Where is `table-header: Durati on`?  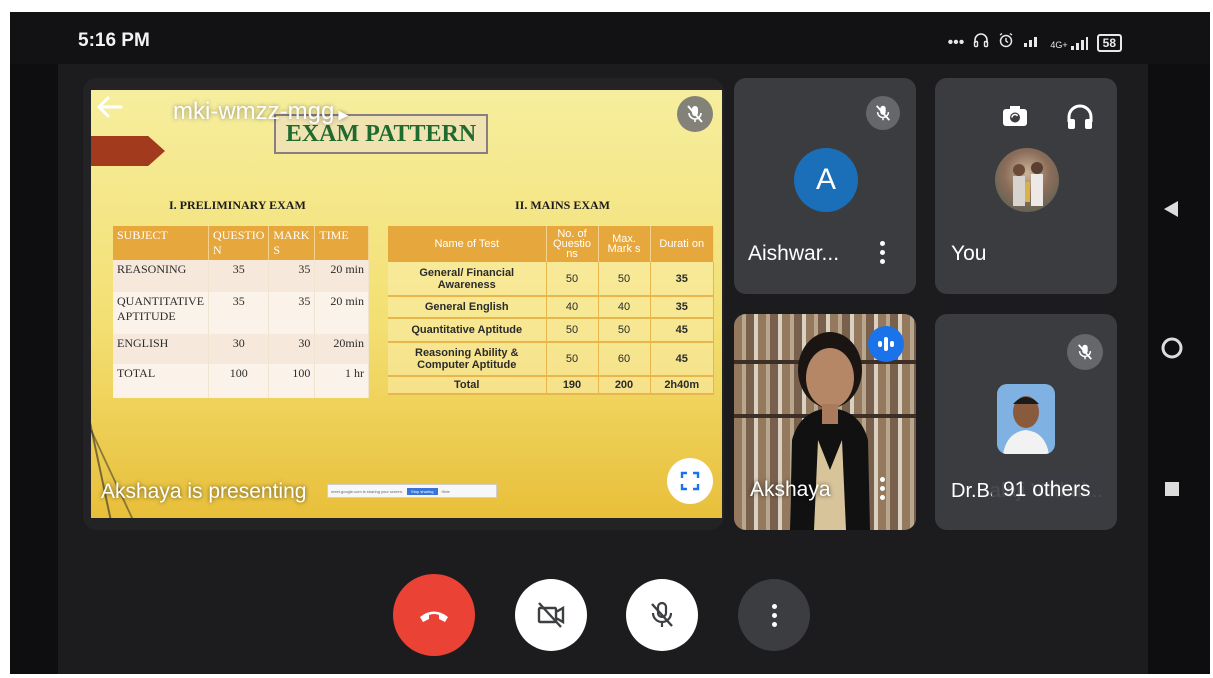
table-header: Durati on is located at coordinates (682, 244).